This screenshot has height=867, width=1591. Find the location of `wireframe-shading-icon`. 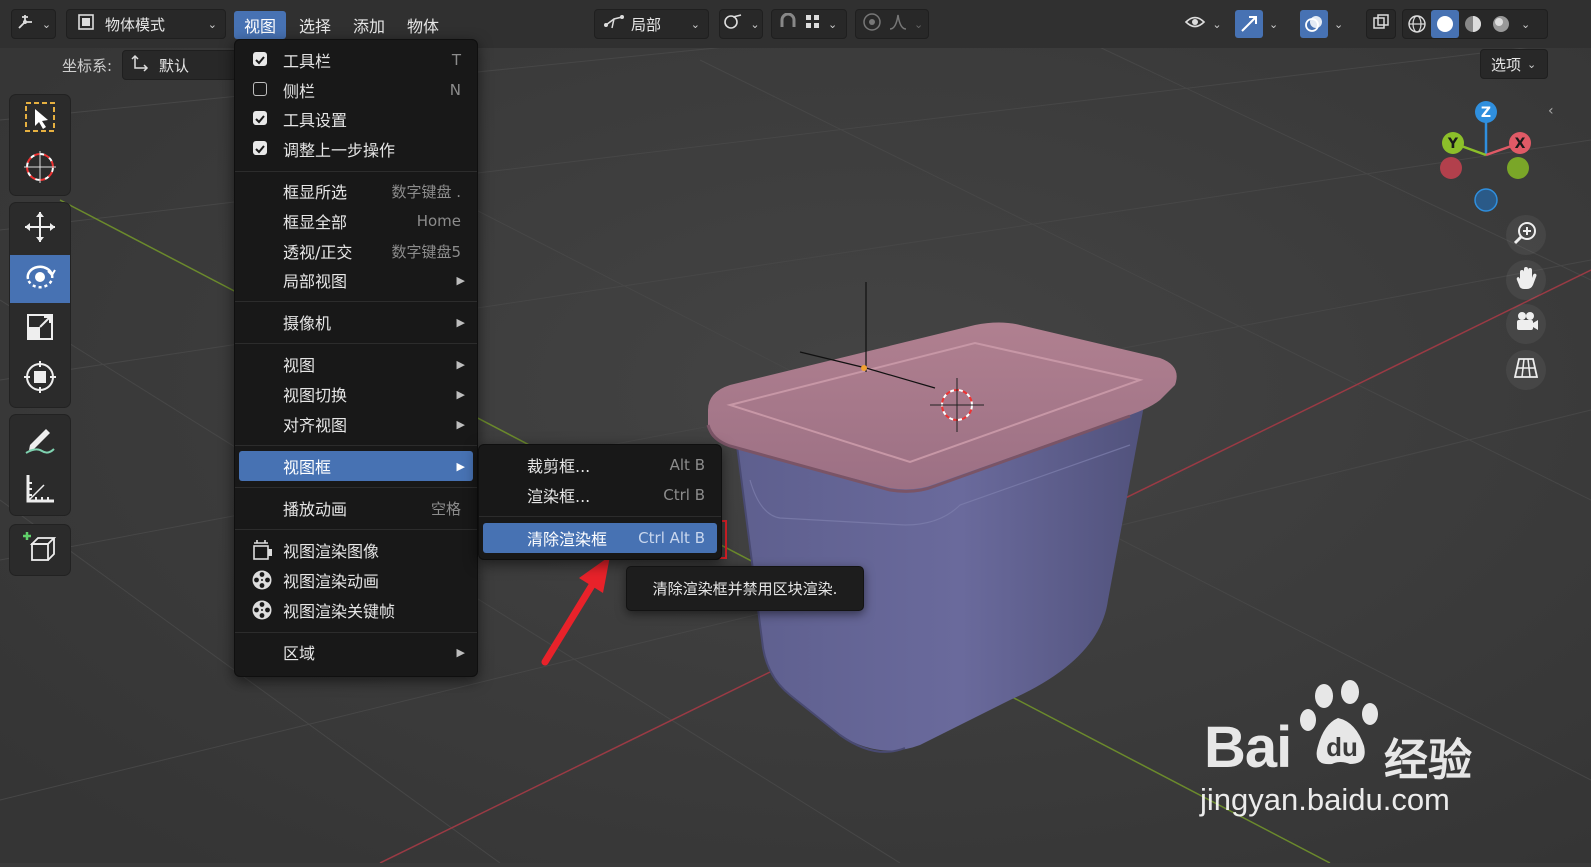

wireframe-shading-icon is located at coordinates (1417, 24).